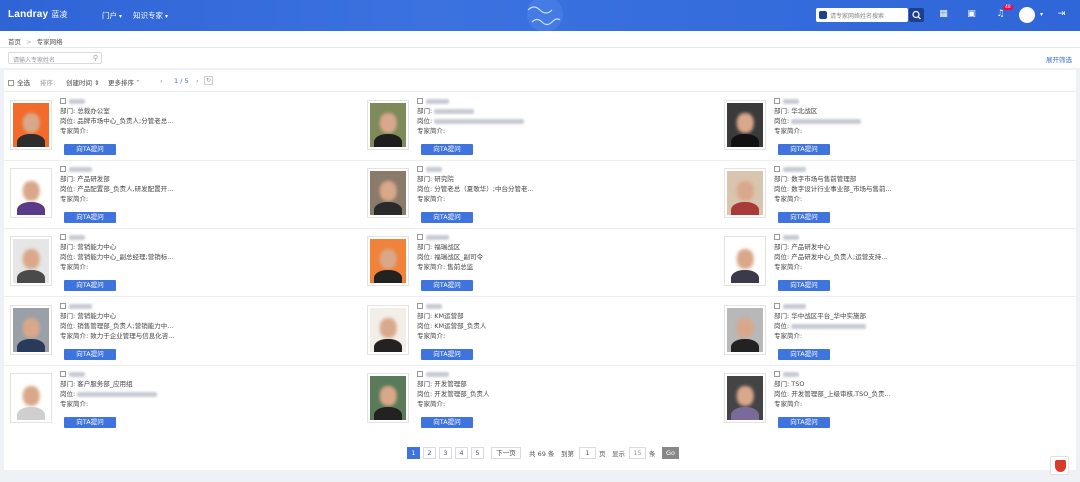 This screenshot has width=1080, height=482. I want to click on search-icon: ⚲, so click(95, 58).